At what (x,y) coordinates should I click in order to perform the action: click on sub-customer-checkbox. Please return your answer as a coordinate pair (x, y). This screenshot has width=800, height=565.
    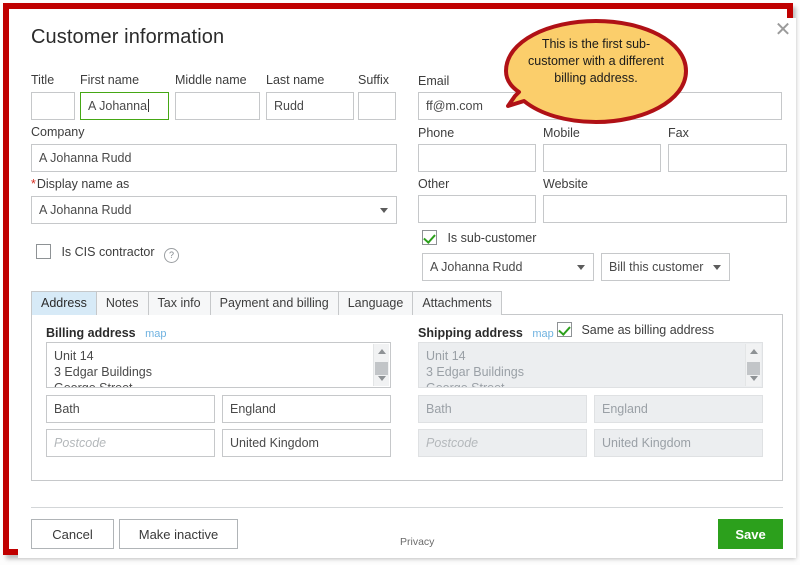
    Looking at the image, I should click on (429, 237).